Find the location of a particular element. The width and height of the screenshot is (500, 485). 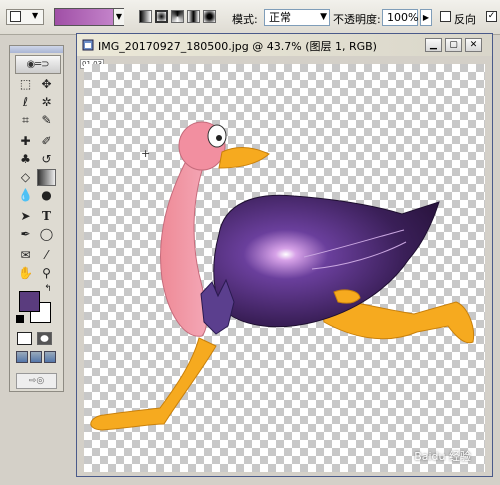

full-screen-mode-button is located at coordinates (50, 357).